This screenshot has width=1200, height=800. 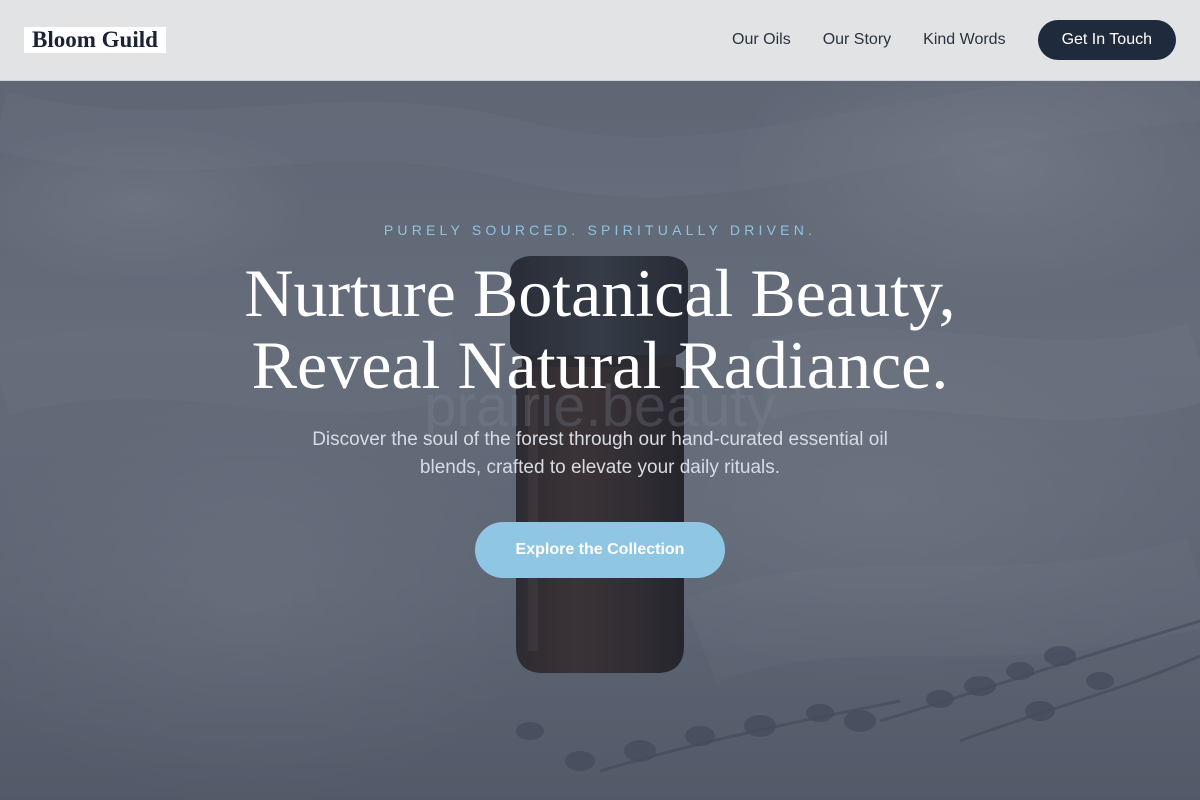 What do you see at coordinates (761, 40) in the screenshot?
I see `nav-link-our-oils: Our Oils` at bounding box center [761, 40].